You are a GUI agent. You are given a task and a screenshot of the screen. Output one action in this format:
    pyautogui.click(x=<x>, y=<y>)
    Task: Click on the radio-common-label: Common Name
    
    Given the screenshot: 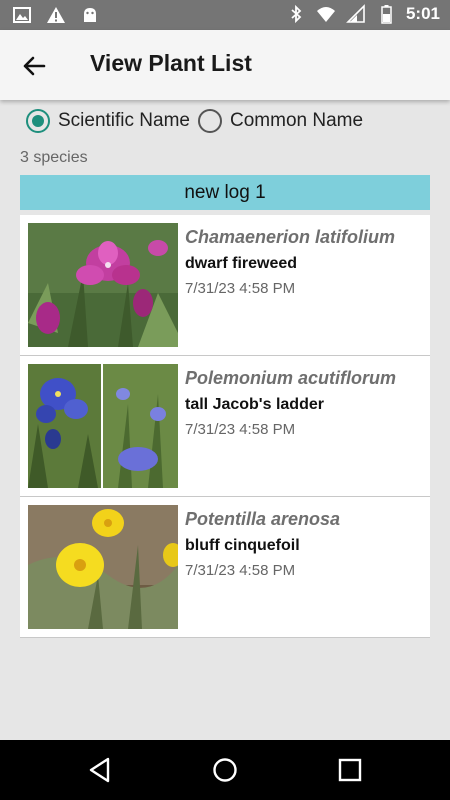 What is the action you would take?
    pyautogui.click(x=297, y=120)
    